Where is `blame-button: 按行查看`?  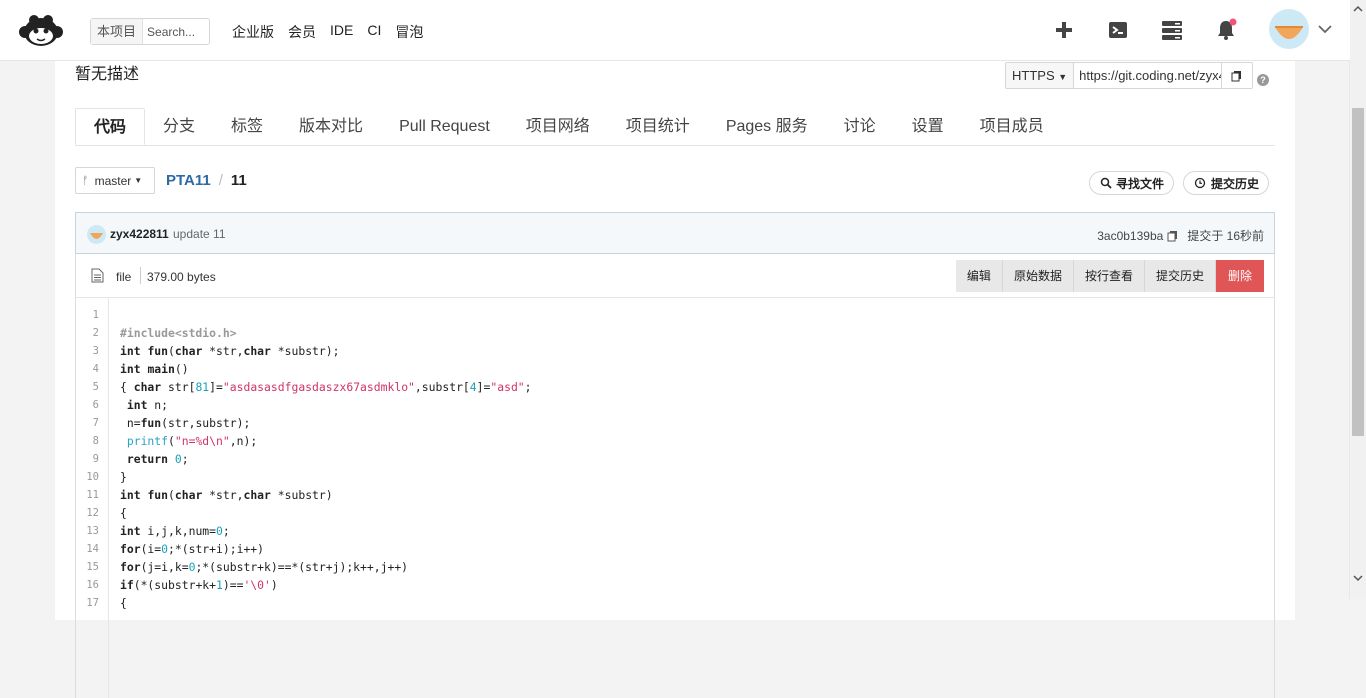
blame-button: 按行查看 is located at coordinates (1109, 276).